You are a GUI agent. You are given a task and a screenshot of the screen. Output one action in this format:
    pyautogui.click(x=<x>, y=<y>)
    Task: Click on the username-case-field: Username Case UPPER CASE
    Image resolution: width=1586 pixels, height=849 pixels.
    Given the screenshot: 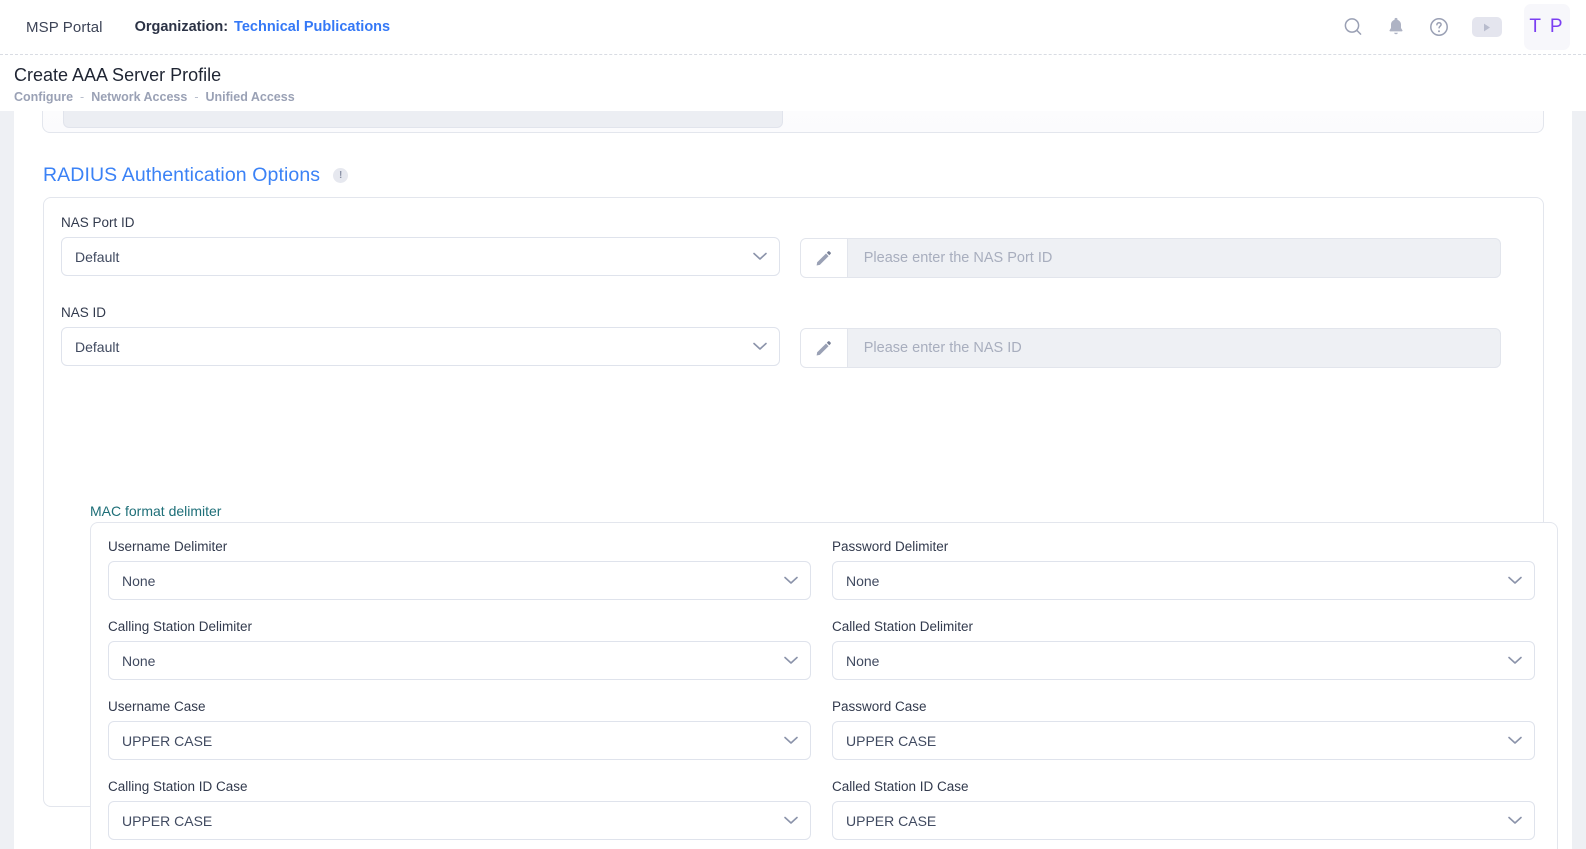 What is the action you would take?
    pyautogui.click(x=459, y=739)
    